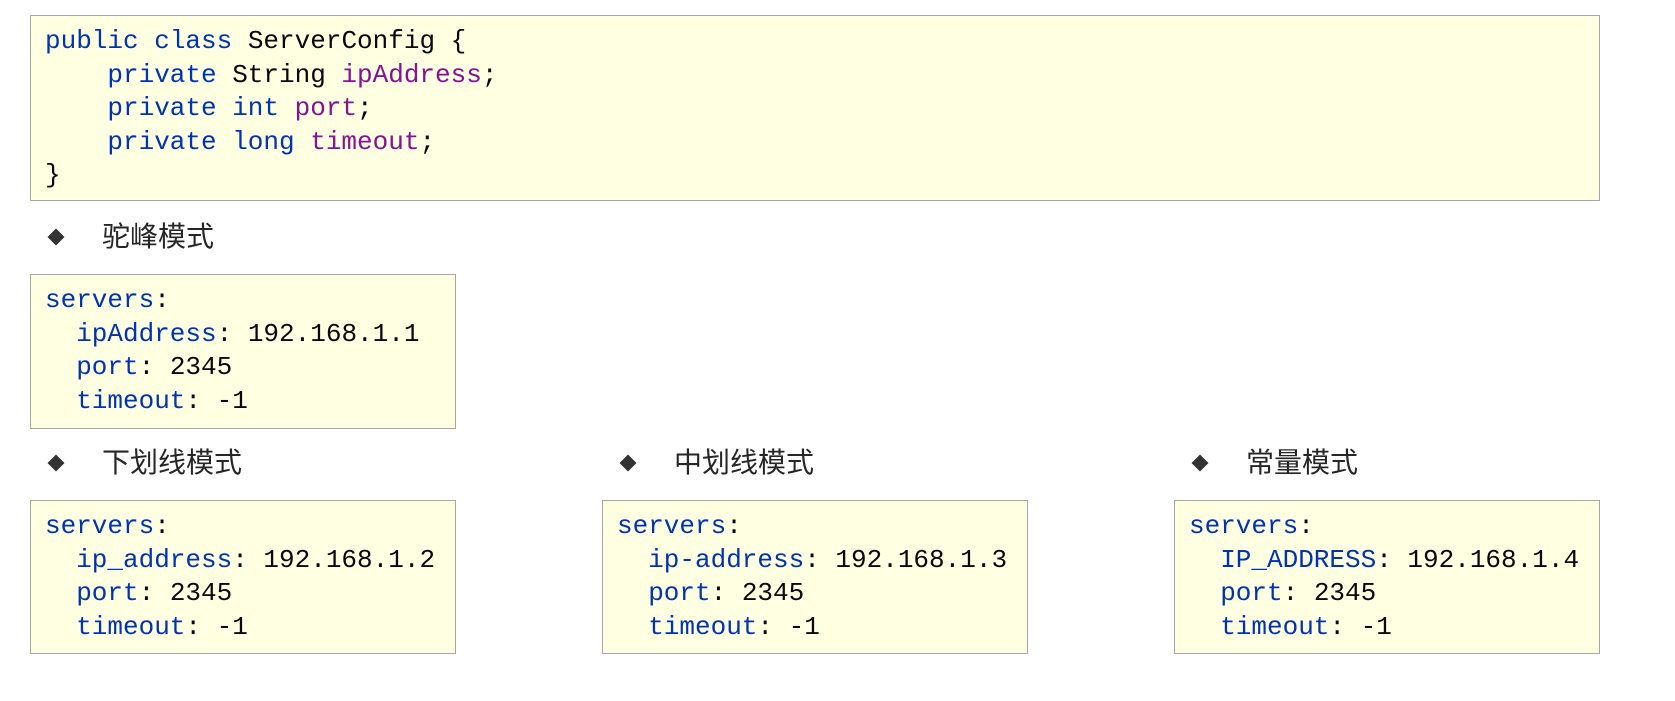  I want to click on yaml-value: 192.168.1.2, so click(349, 559).